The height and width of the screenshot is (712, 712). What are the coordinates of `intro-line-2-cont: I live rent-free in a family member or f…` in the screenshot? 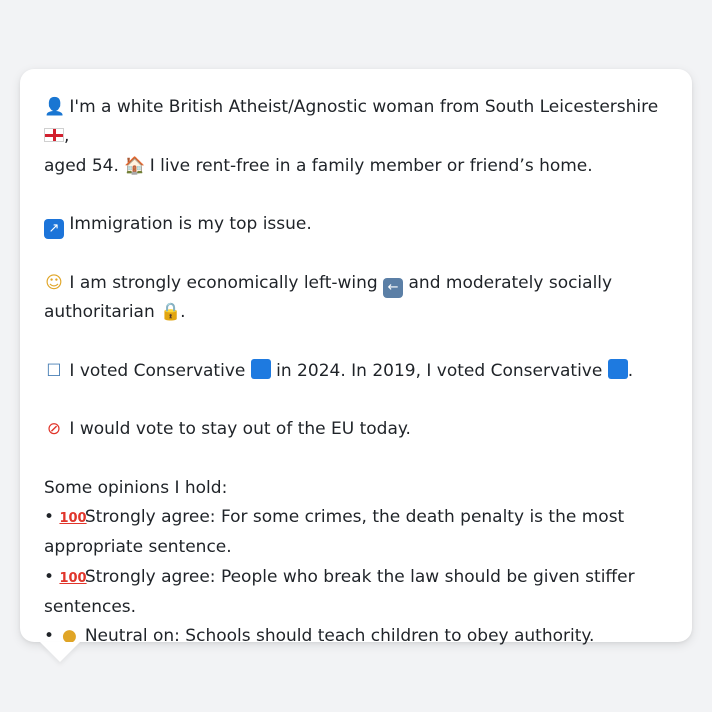 It's located at (371, 165).